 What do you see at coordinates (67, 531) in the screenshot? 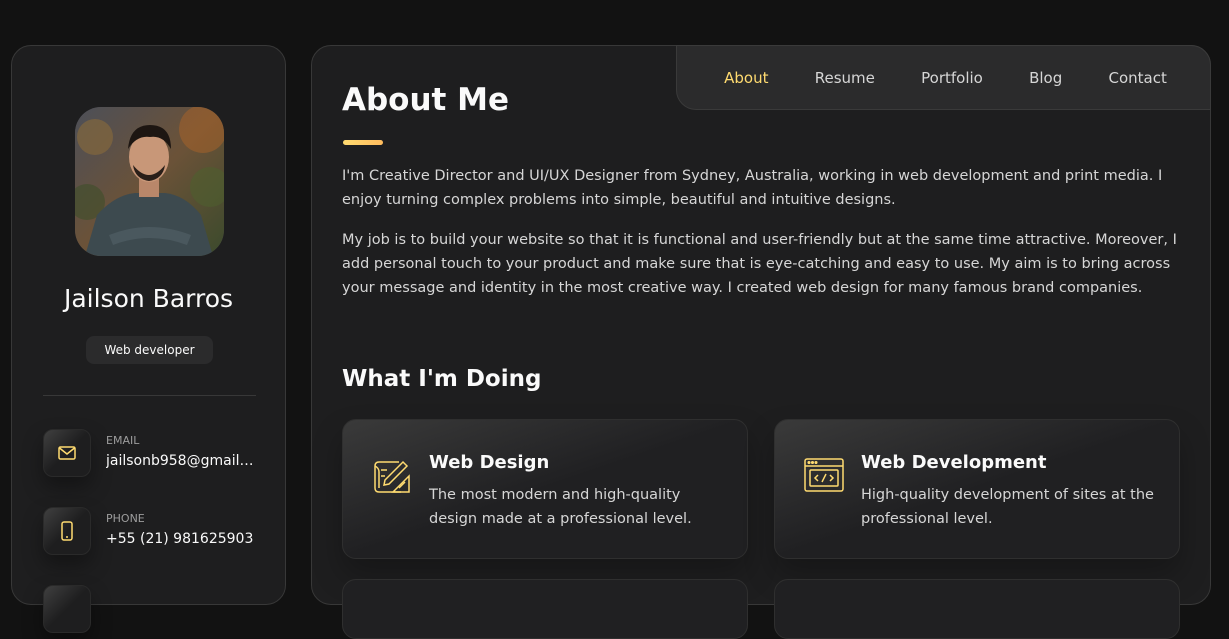
I see `phone-icon` at bounding box center [67, 531].